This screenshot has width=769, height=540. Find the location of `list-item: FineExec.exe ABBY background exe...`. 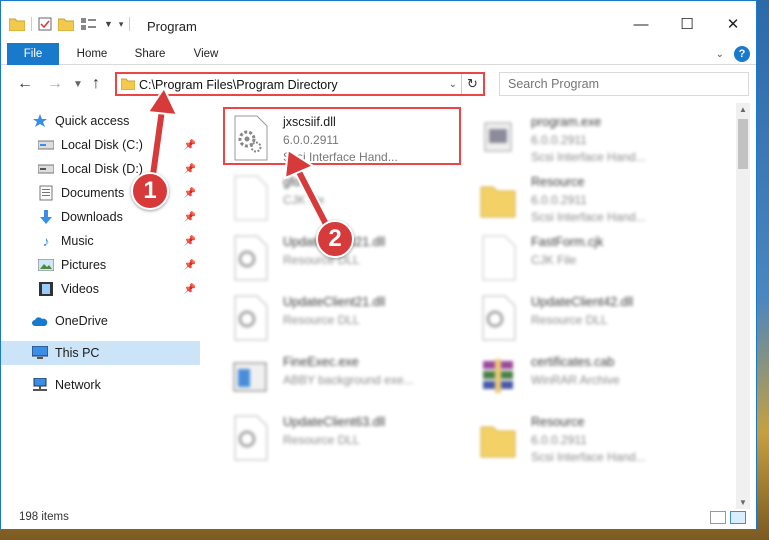

list-item: FineExec.exe ABBY background exe... is located at coordinates (345, 378).